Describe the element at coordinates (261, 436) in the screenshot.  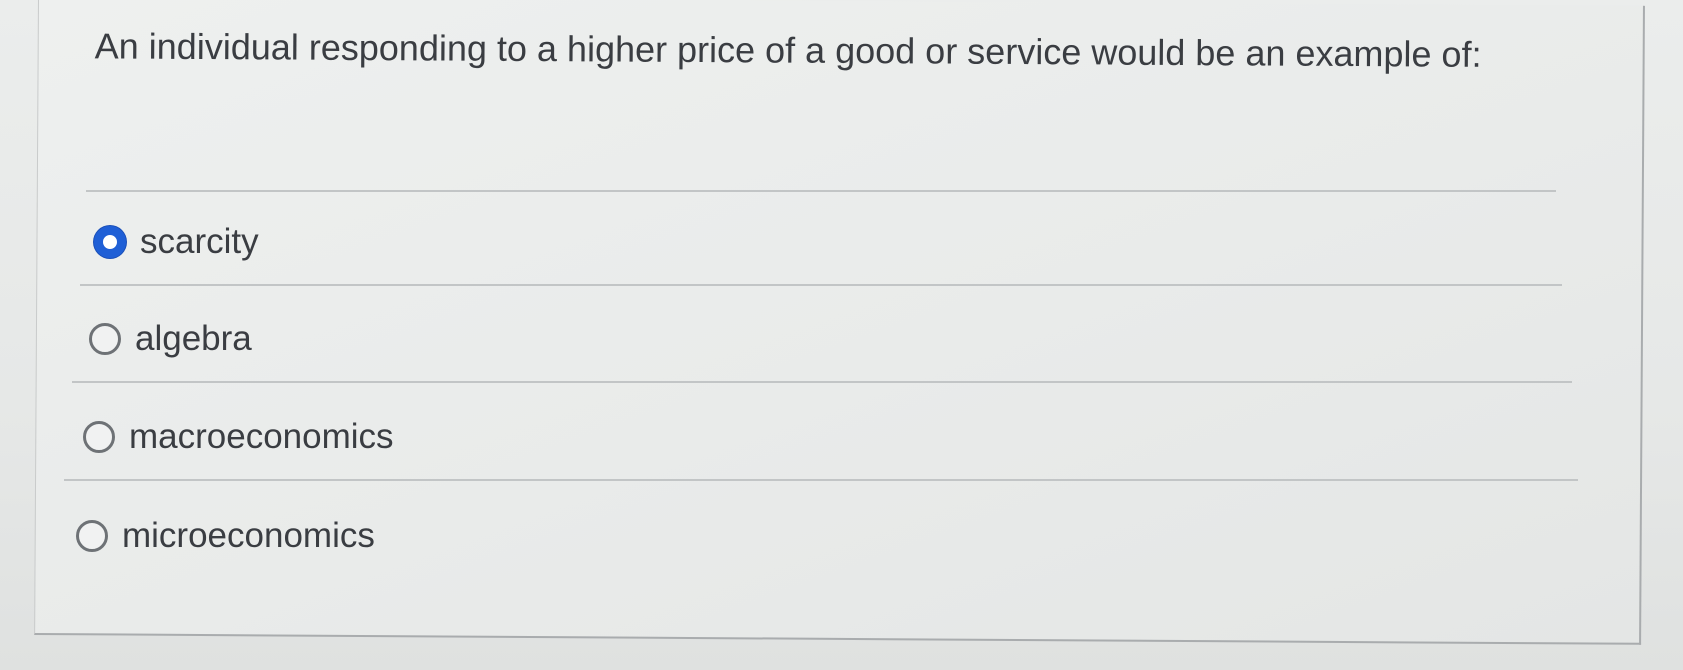
I see `option-label: macroeconomics` at that location.